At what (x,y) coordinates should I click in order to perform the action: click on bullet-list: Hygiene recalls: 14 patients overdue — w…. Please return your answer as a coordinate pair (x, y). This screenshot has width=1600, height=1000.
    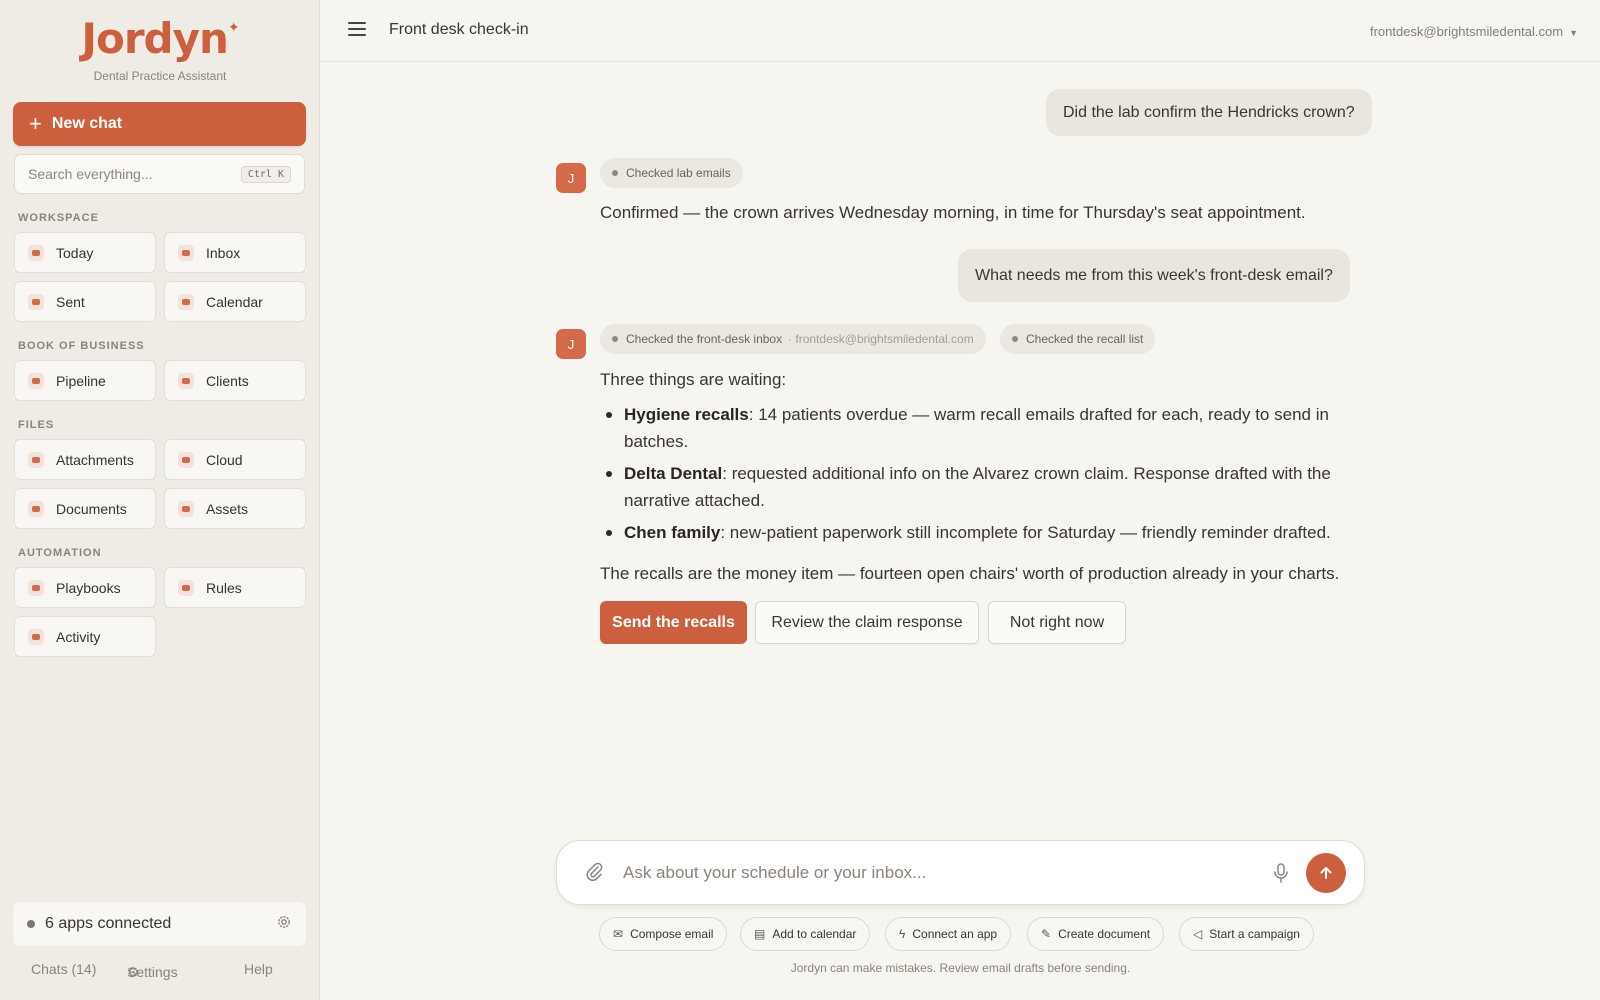
    Looking at the image, I should click on (970, 476).